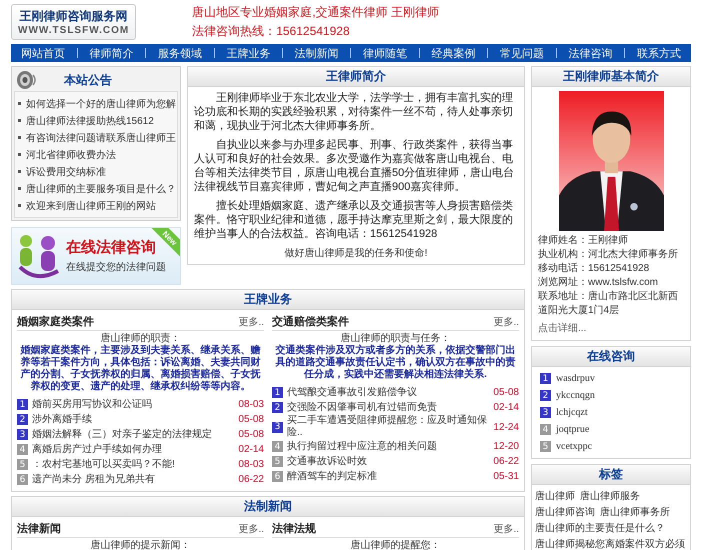 The image size is (702, 550). I want to click on tag-link: 唐山律师, so click(555, 497).